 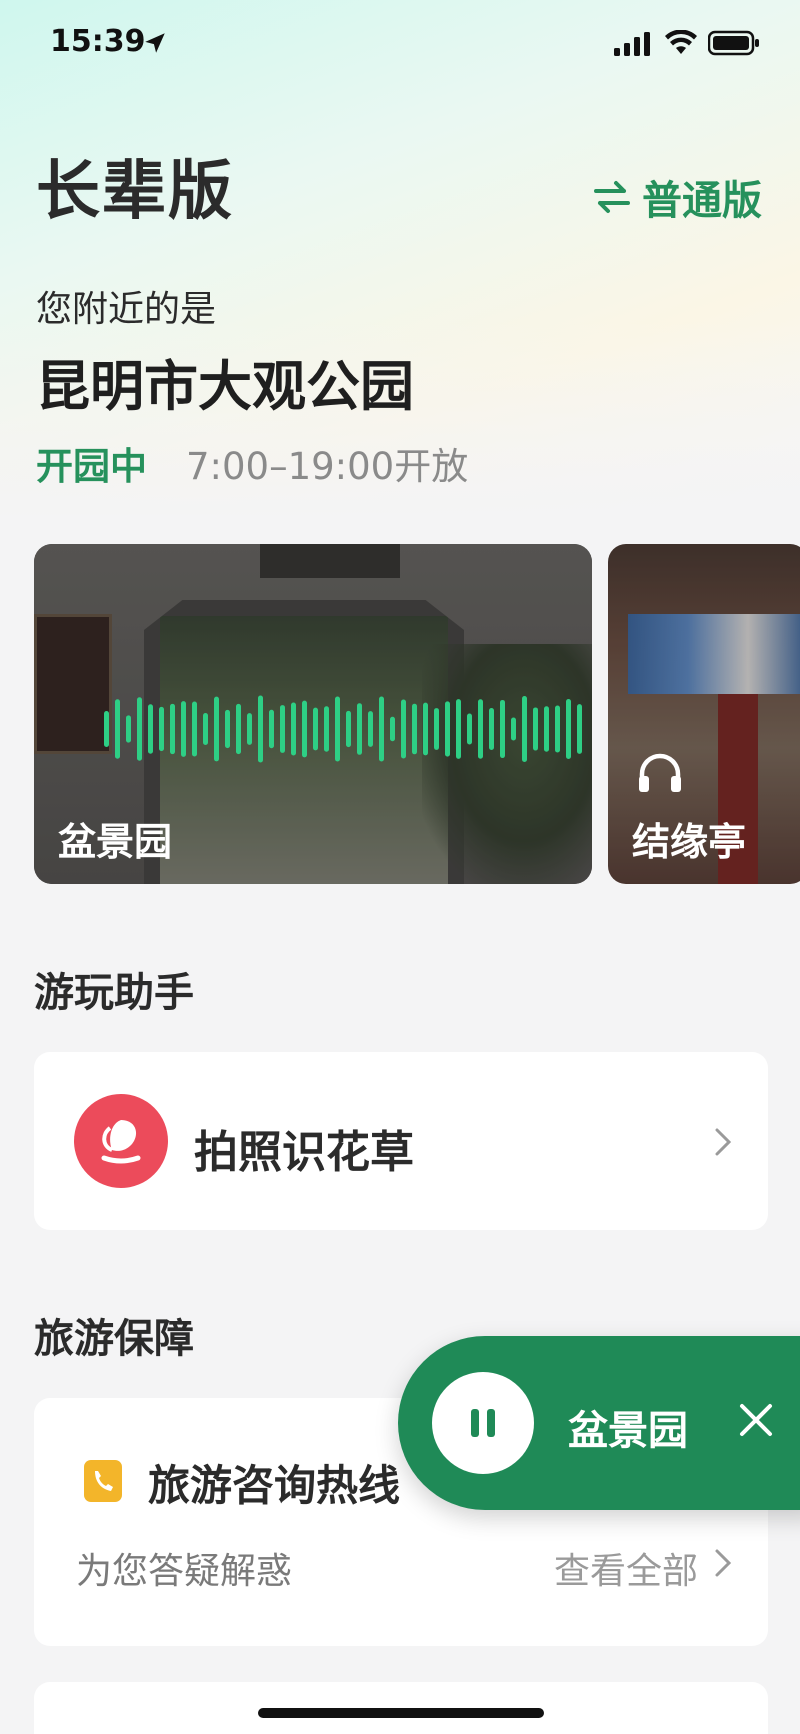 I want to click on near-label: 您附近的是, so click(x=126, y=309).